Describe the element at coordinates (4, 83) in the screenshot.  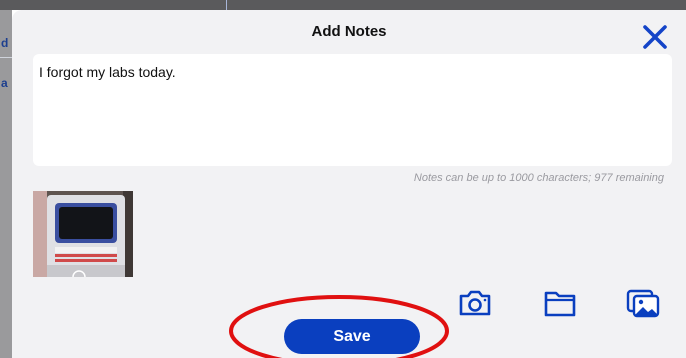
I see `background-text-fragment: a` at that location.